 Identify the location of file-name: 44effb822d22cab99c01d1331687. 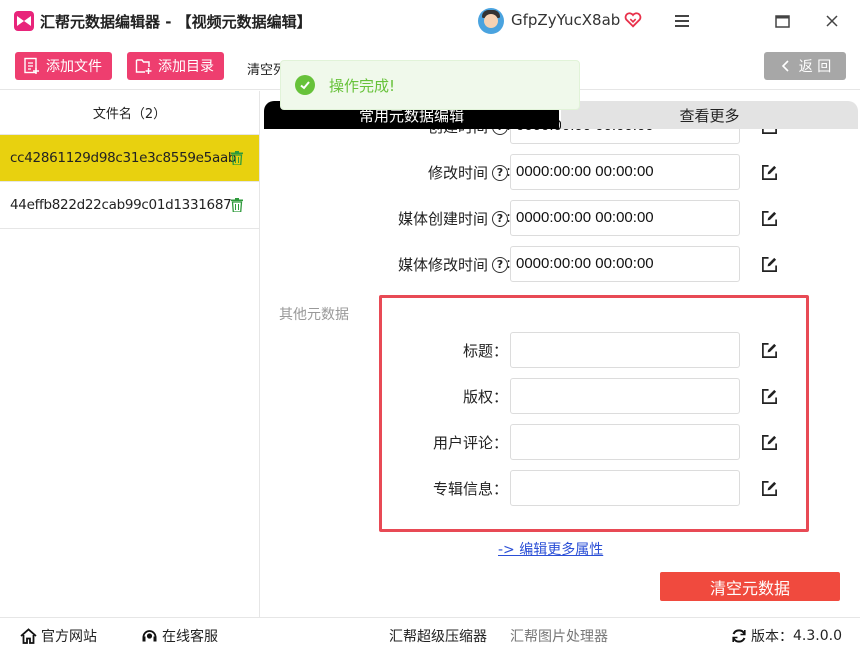
(121, 205).